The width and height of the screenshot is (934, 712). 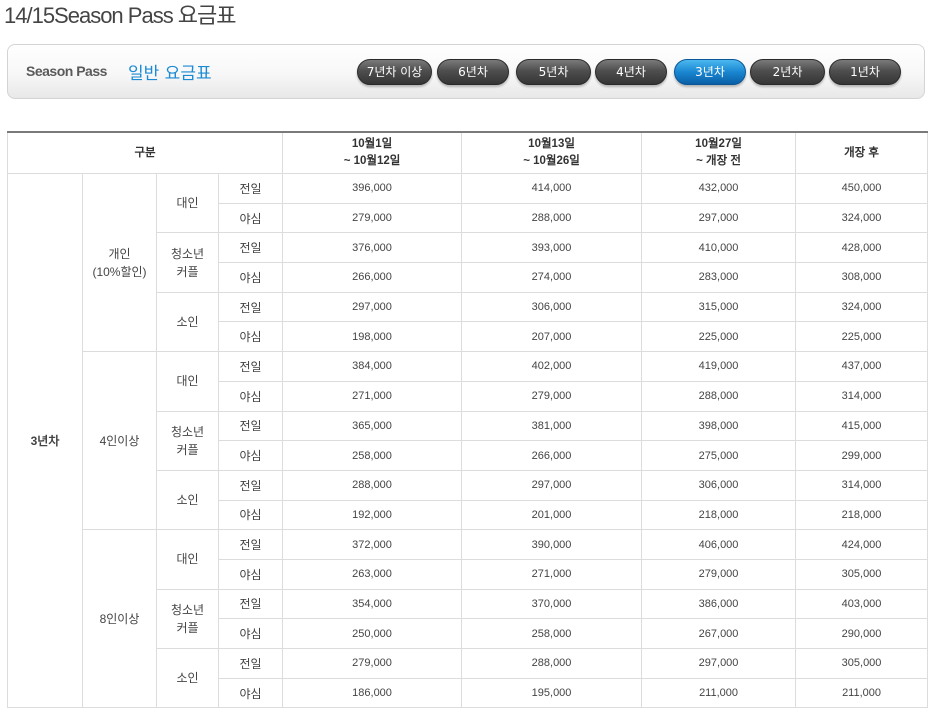 I want to click on price-cell: 410,000, so click(x=719, y=248).